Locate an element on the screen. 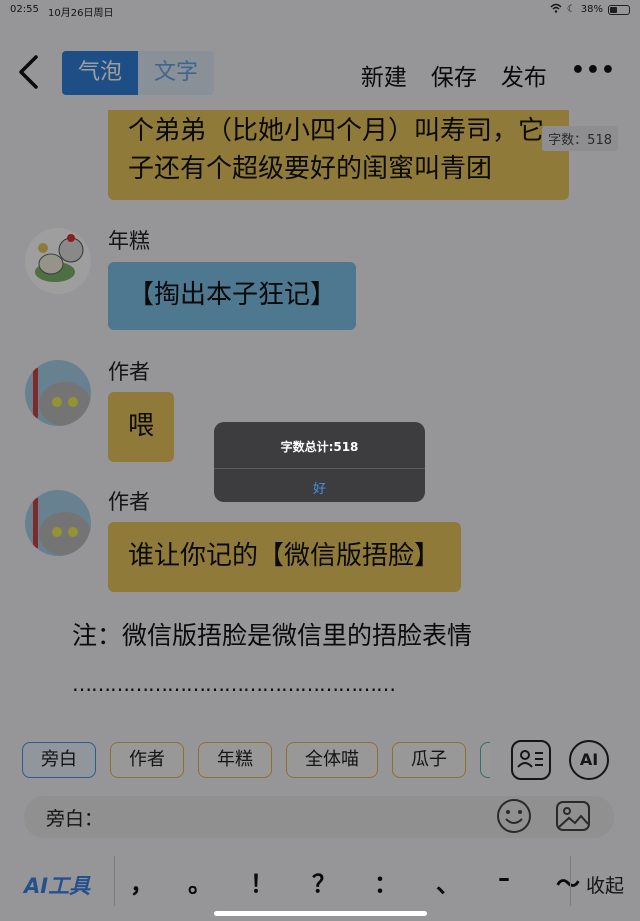 The image size is (640, 921). alert-ok-button: 好 is located at coordinates (319, 487).